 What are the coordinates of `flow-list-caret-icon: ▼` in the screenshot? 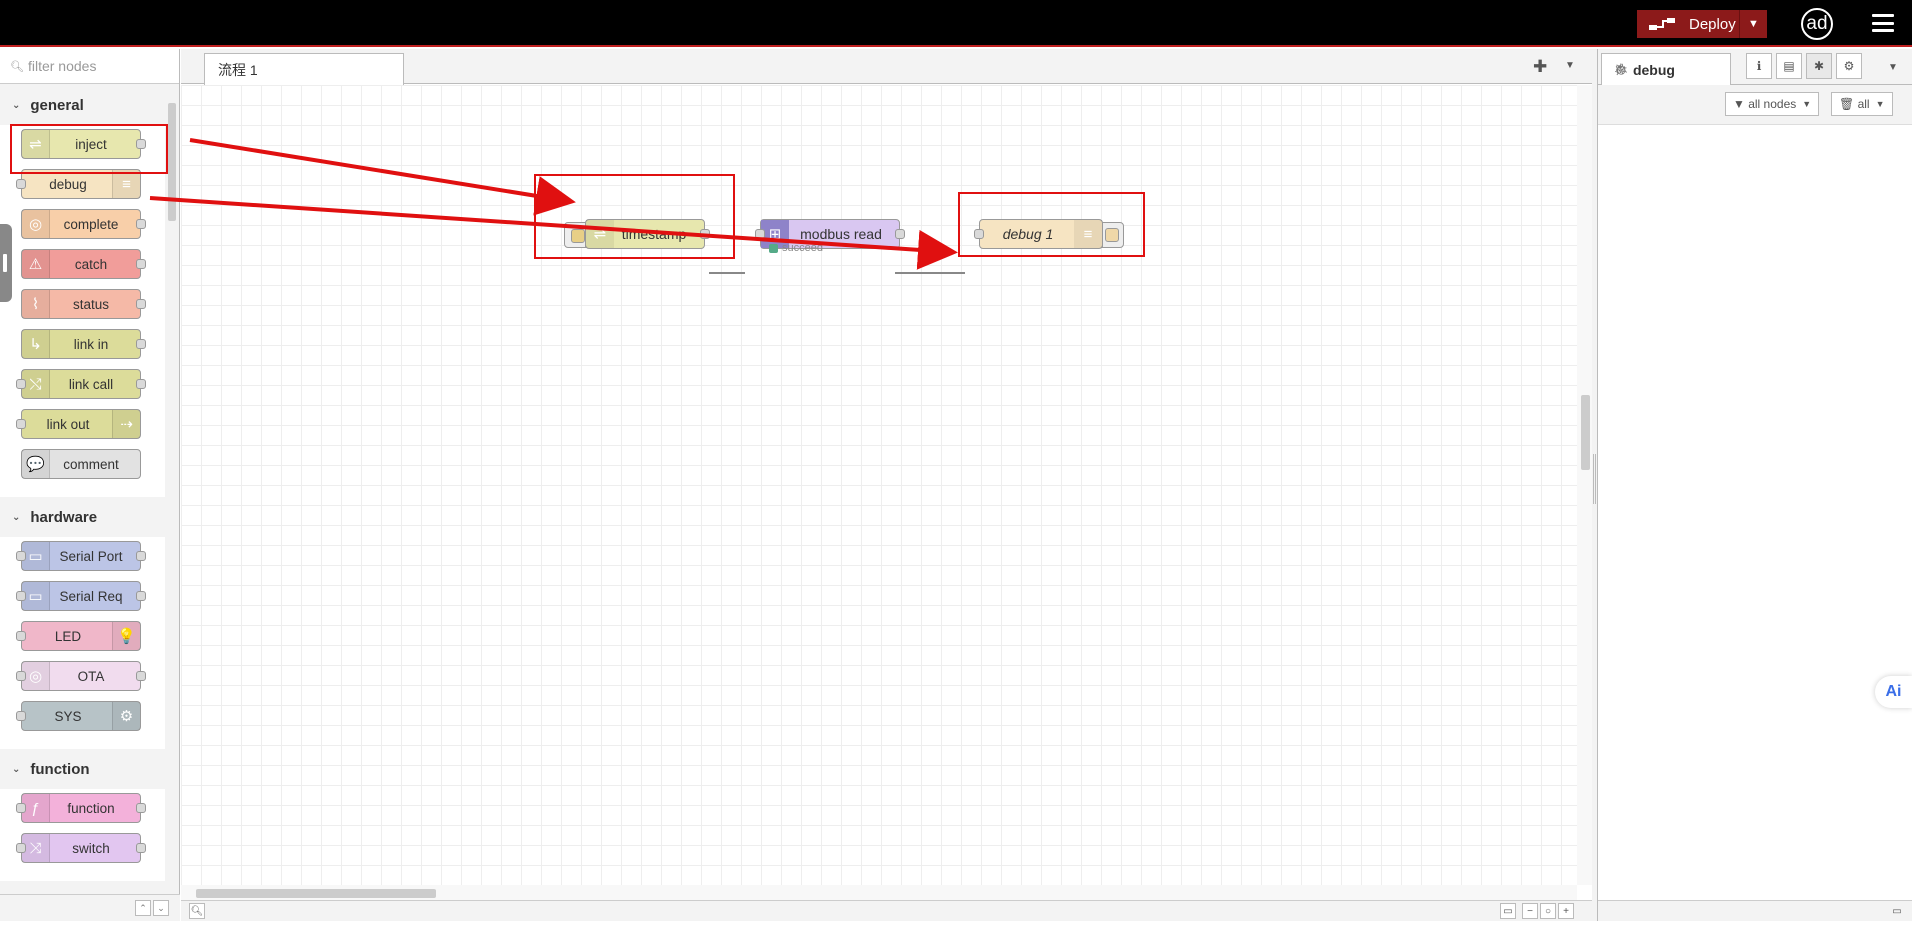 It's located at (1570, 65).